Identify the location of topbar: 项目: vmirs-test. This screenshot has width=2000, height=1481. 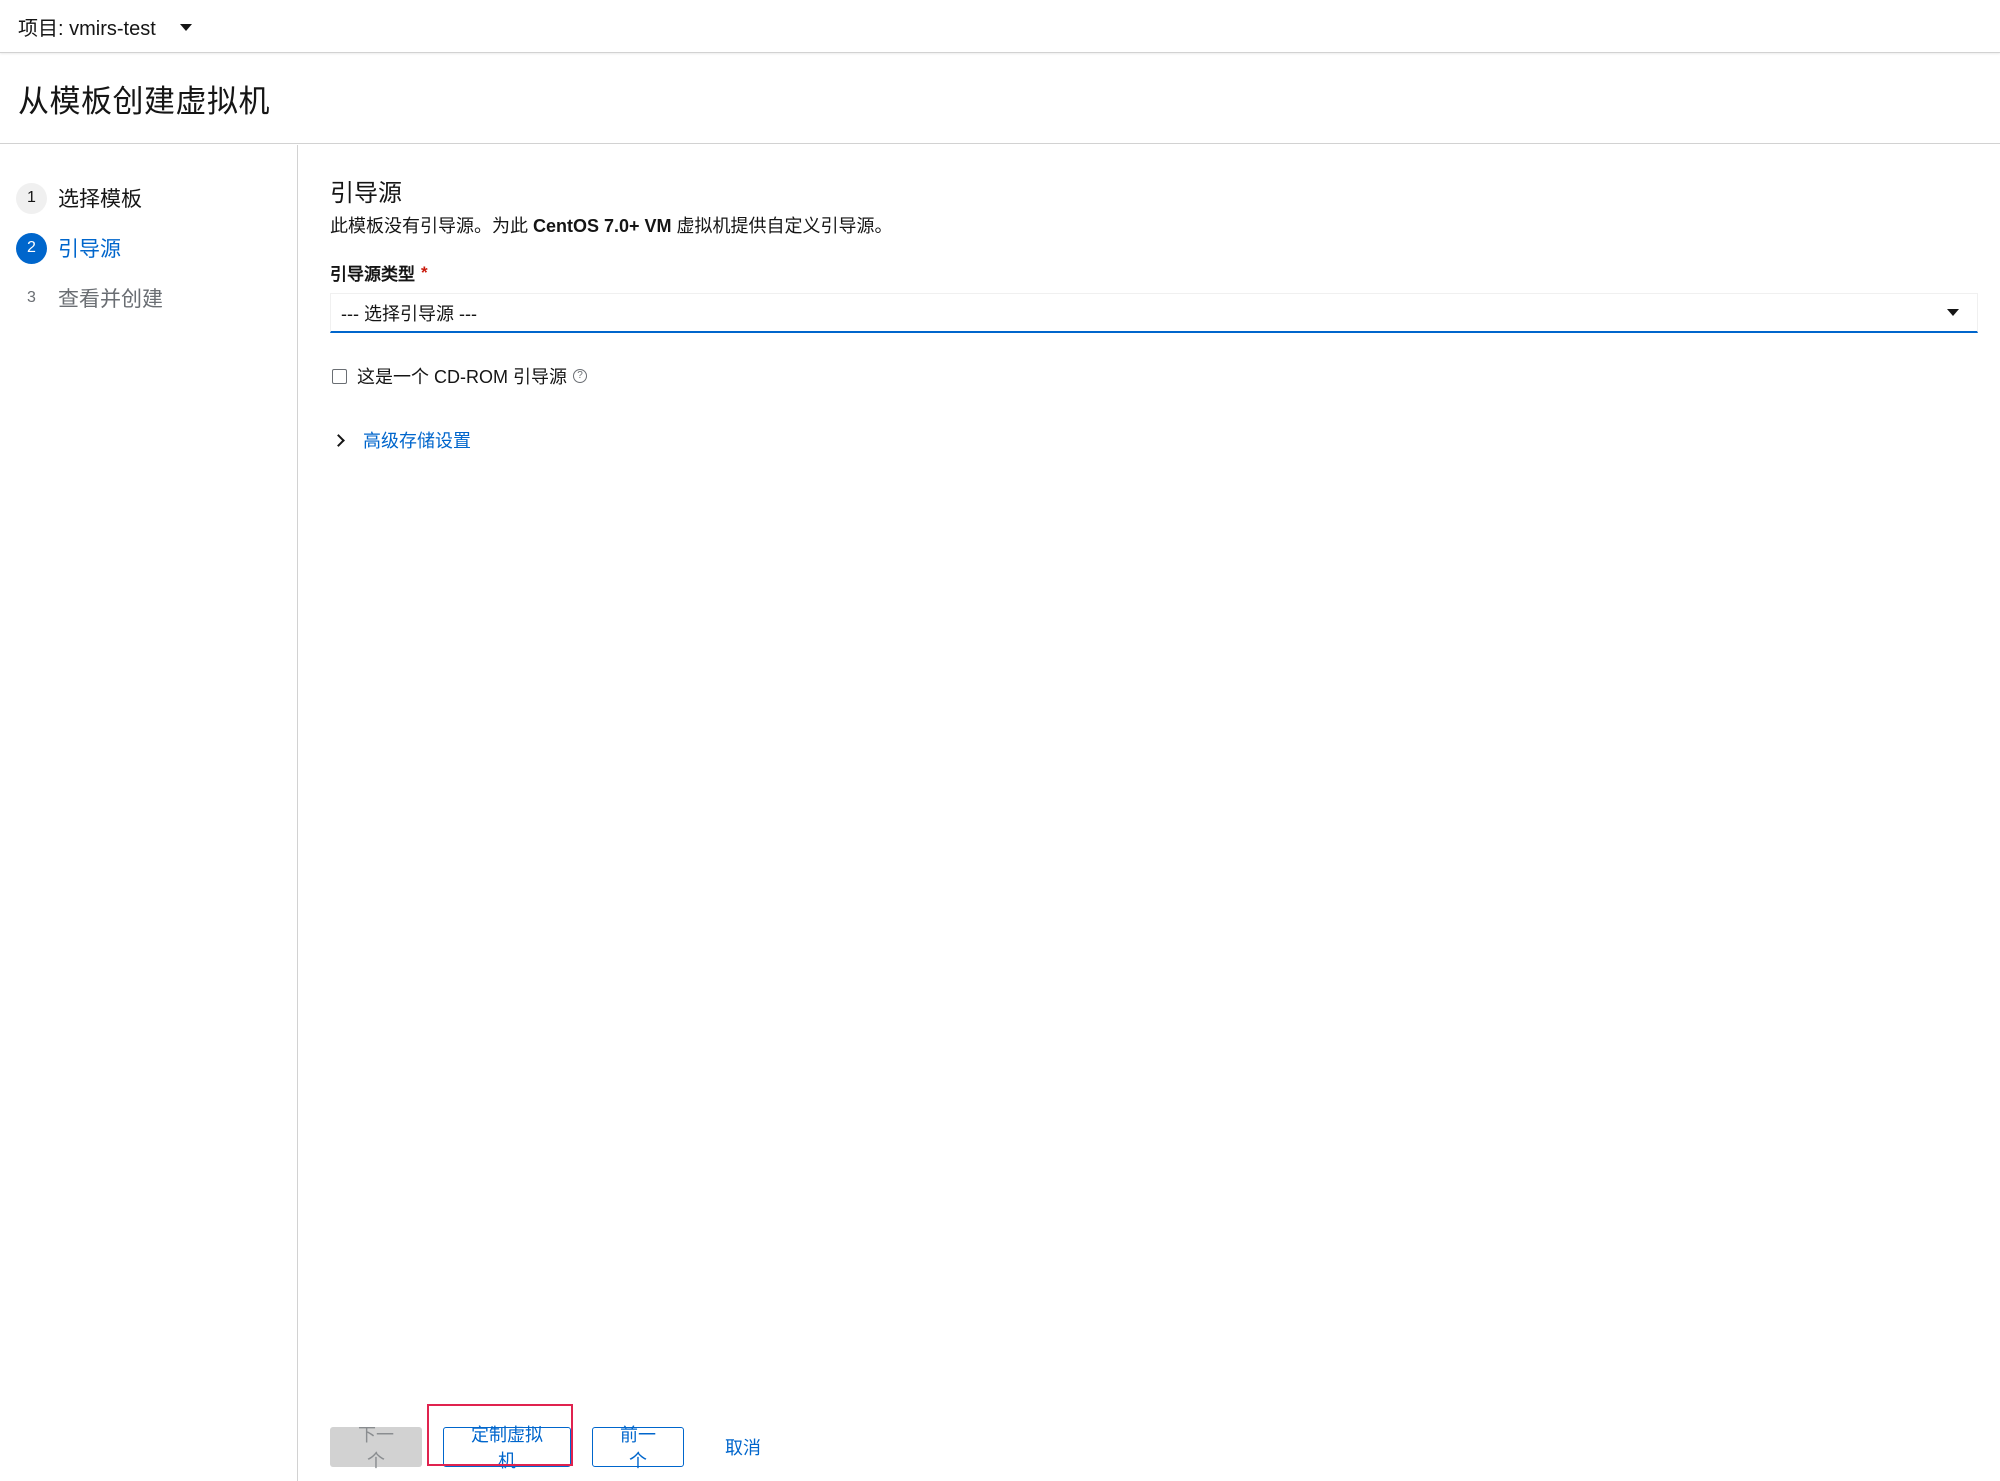
(1000, 26).